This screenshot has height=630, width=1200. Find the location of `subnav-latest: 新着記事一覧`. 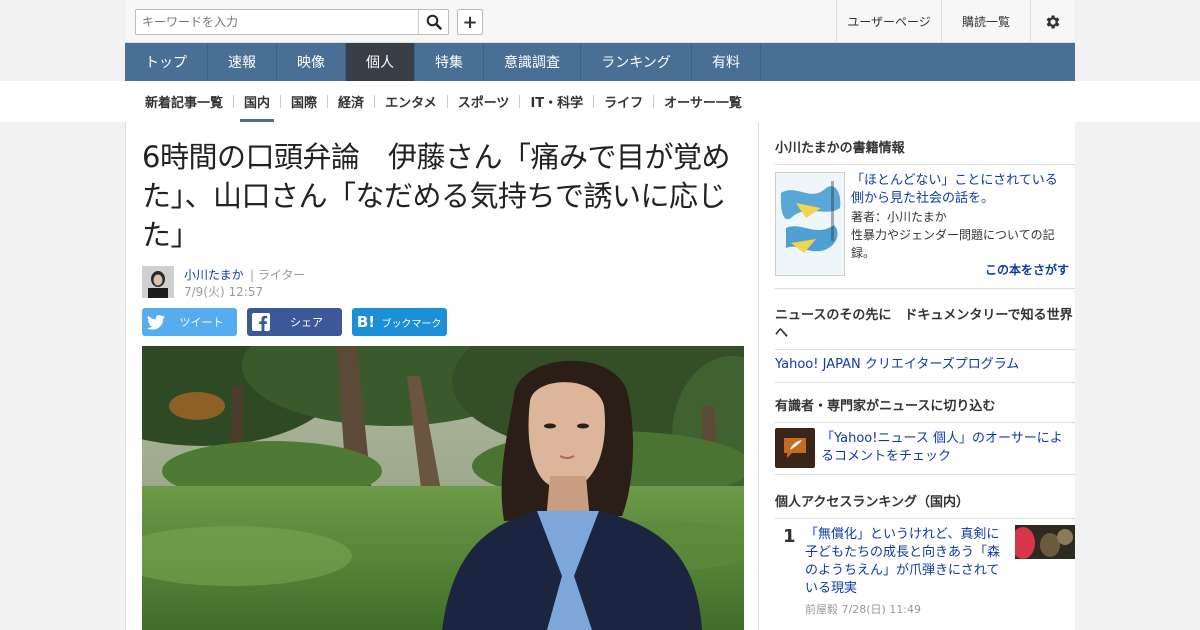

subnav-latest: 新着記事一覧 is located at coordinates (184, 101).